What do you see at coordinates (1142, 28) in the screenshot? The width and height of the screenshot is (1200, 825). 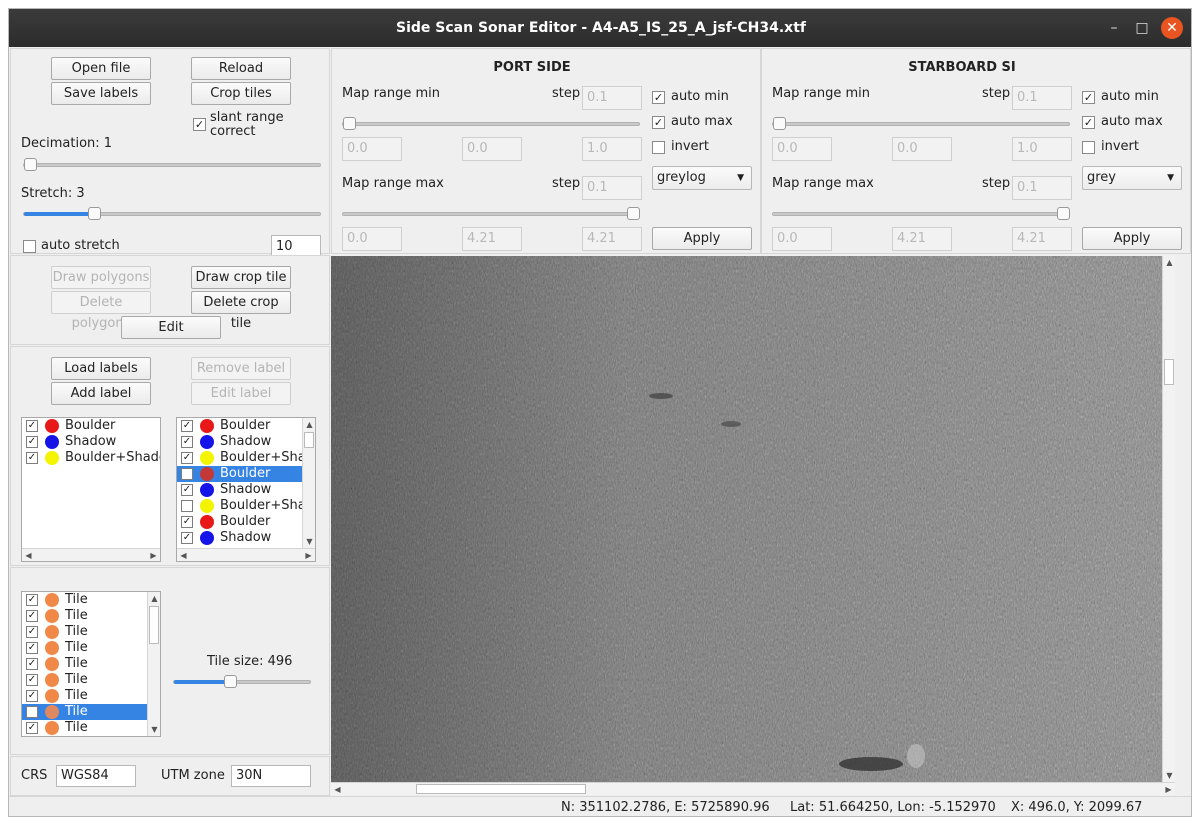 I see `maximize-icon: □` at bounding box center [1142, 28].